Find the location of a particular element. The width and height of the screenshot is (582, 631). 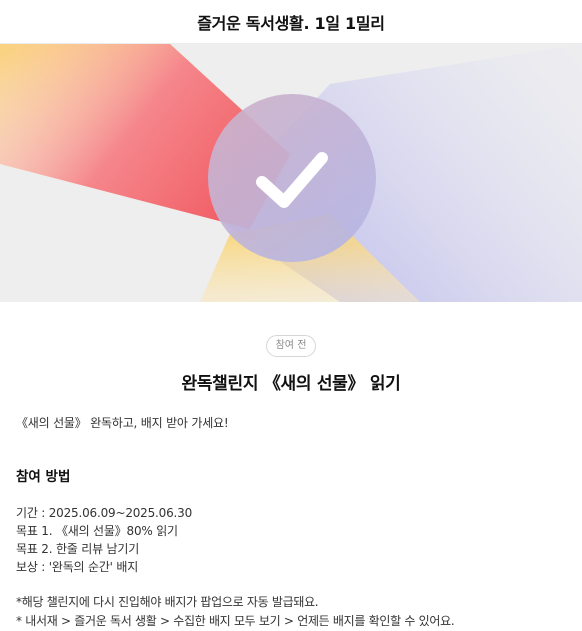

page-title: 즐거운 독서생활. 1일 1밀리 is located at coordinates (291, 23).